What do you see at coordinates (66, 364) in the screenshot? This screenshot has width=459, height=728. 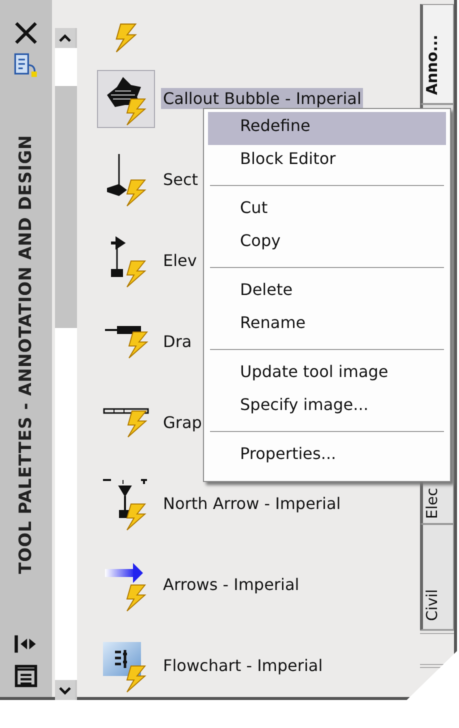 I see `scrollbar` at bounding box center [66, 364].